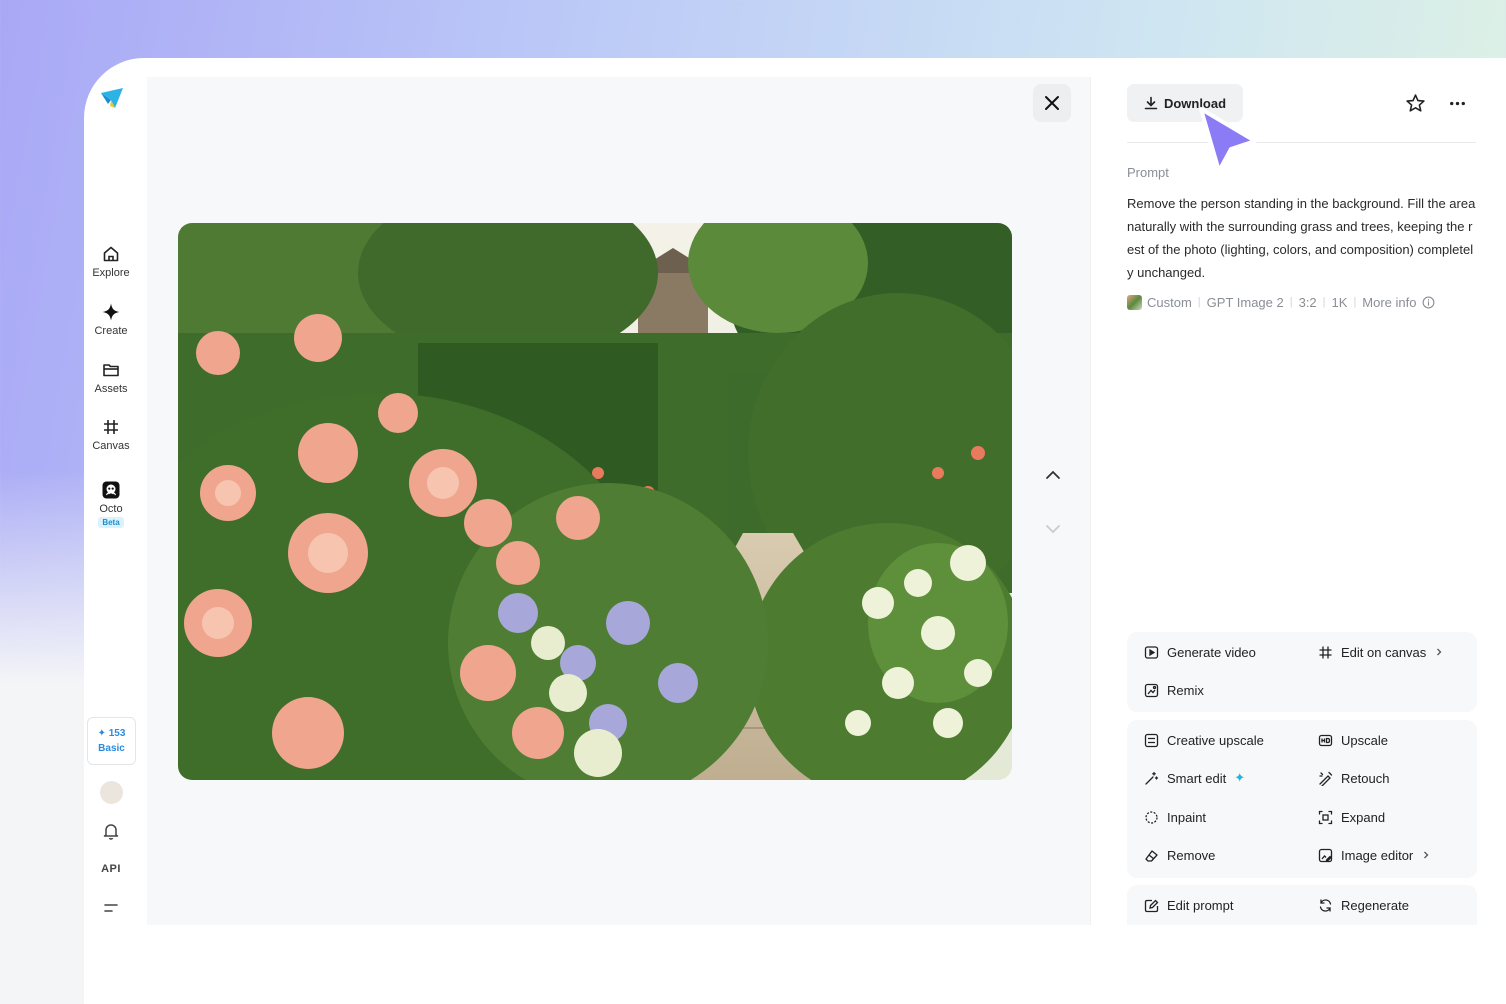  I want to click on action-label: Retouch, so click(1365, 778).